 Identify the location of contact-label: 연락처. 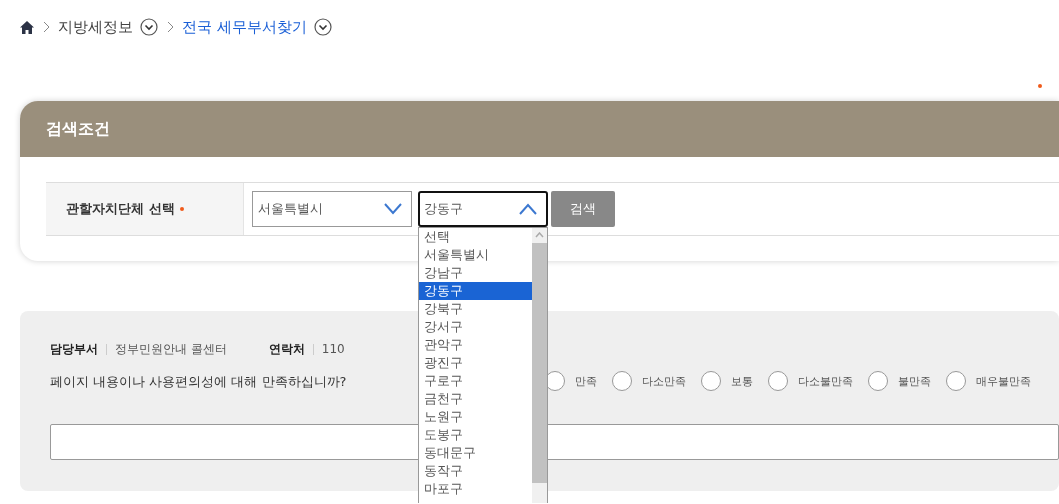
(286, 349).